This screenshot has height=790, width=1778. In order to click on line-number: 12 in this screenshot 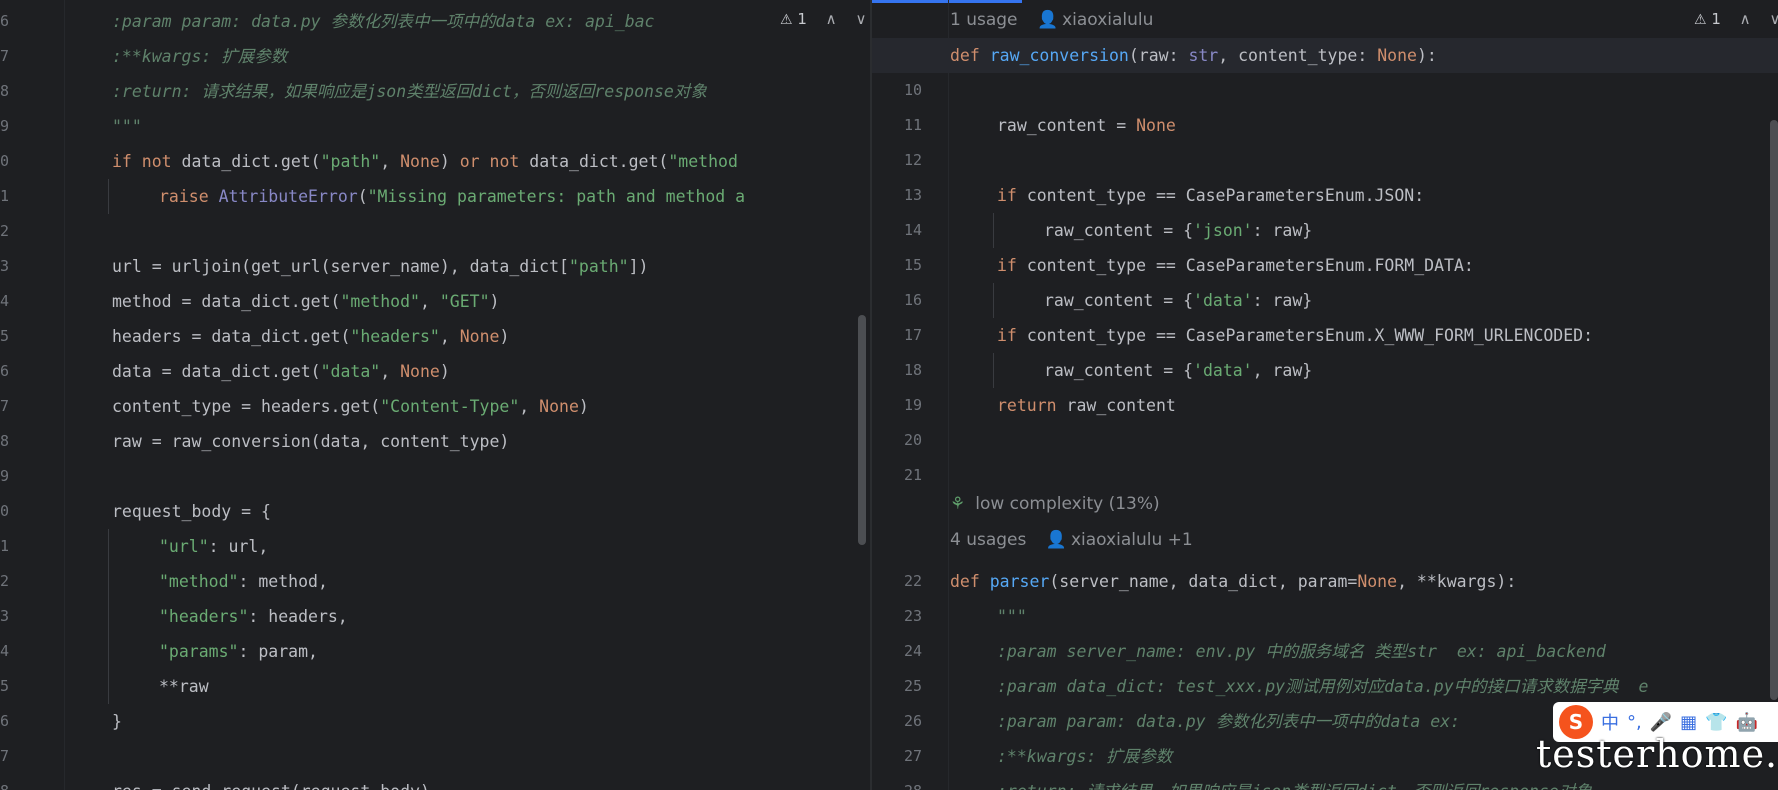, I will do `click(910, 160)`.